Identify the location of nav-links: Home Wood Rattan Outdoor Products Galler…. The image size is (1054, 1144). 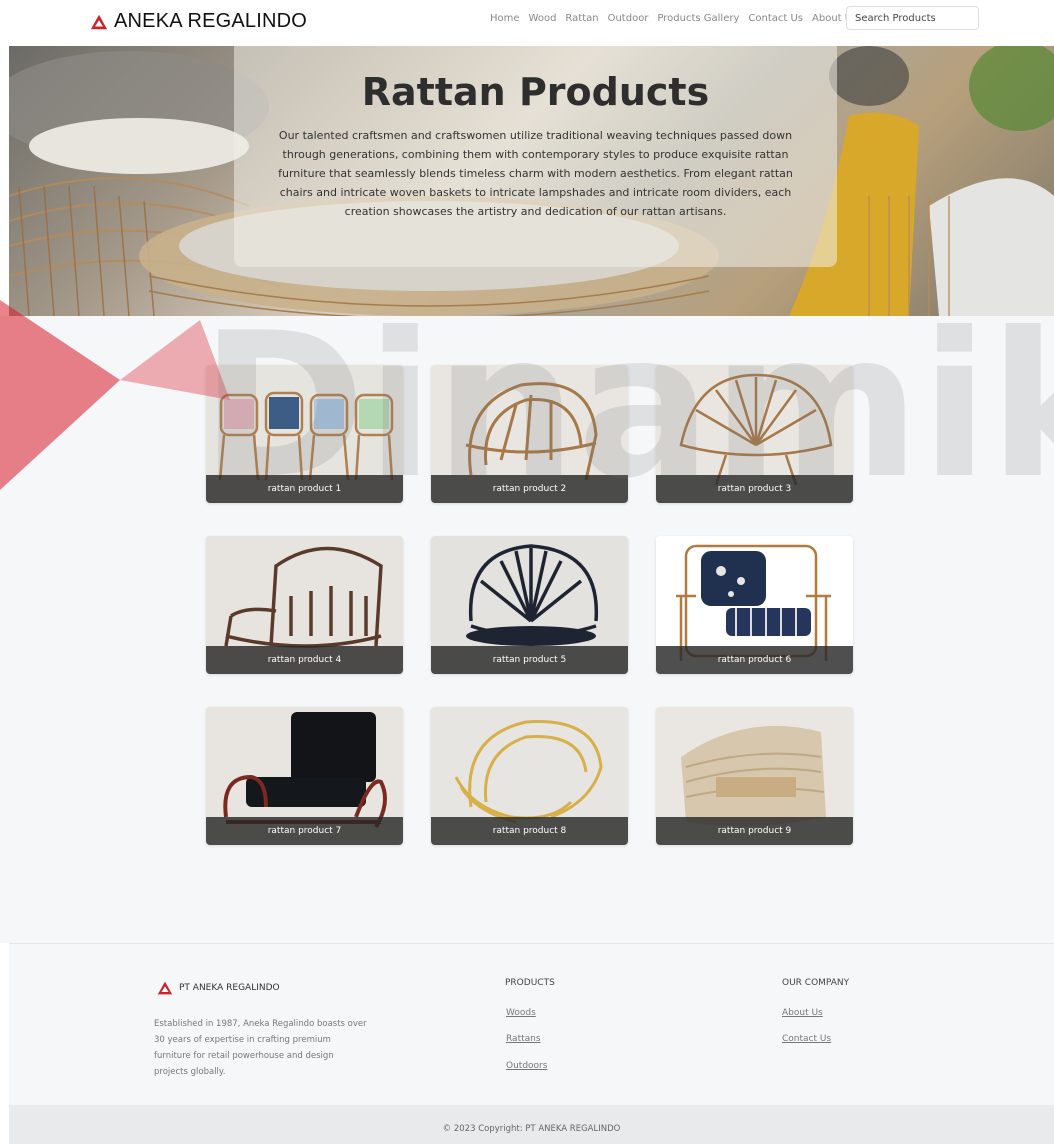
(678, 18).